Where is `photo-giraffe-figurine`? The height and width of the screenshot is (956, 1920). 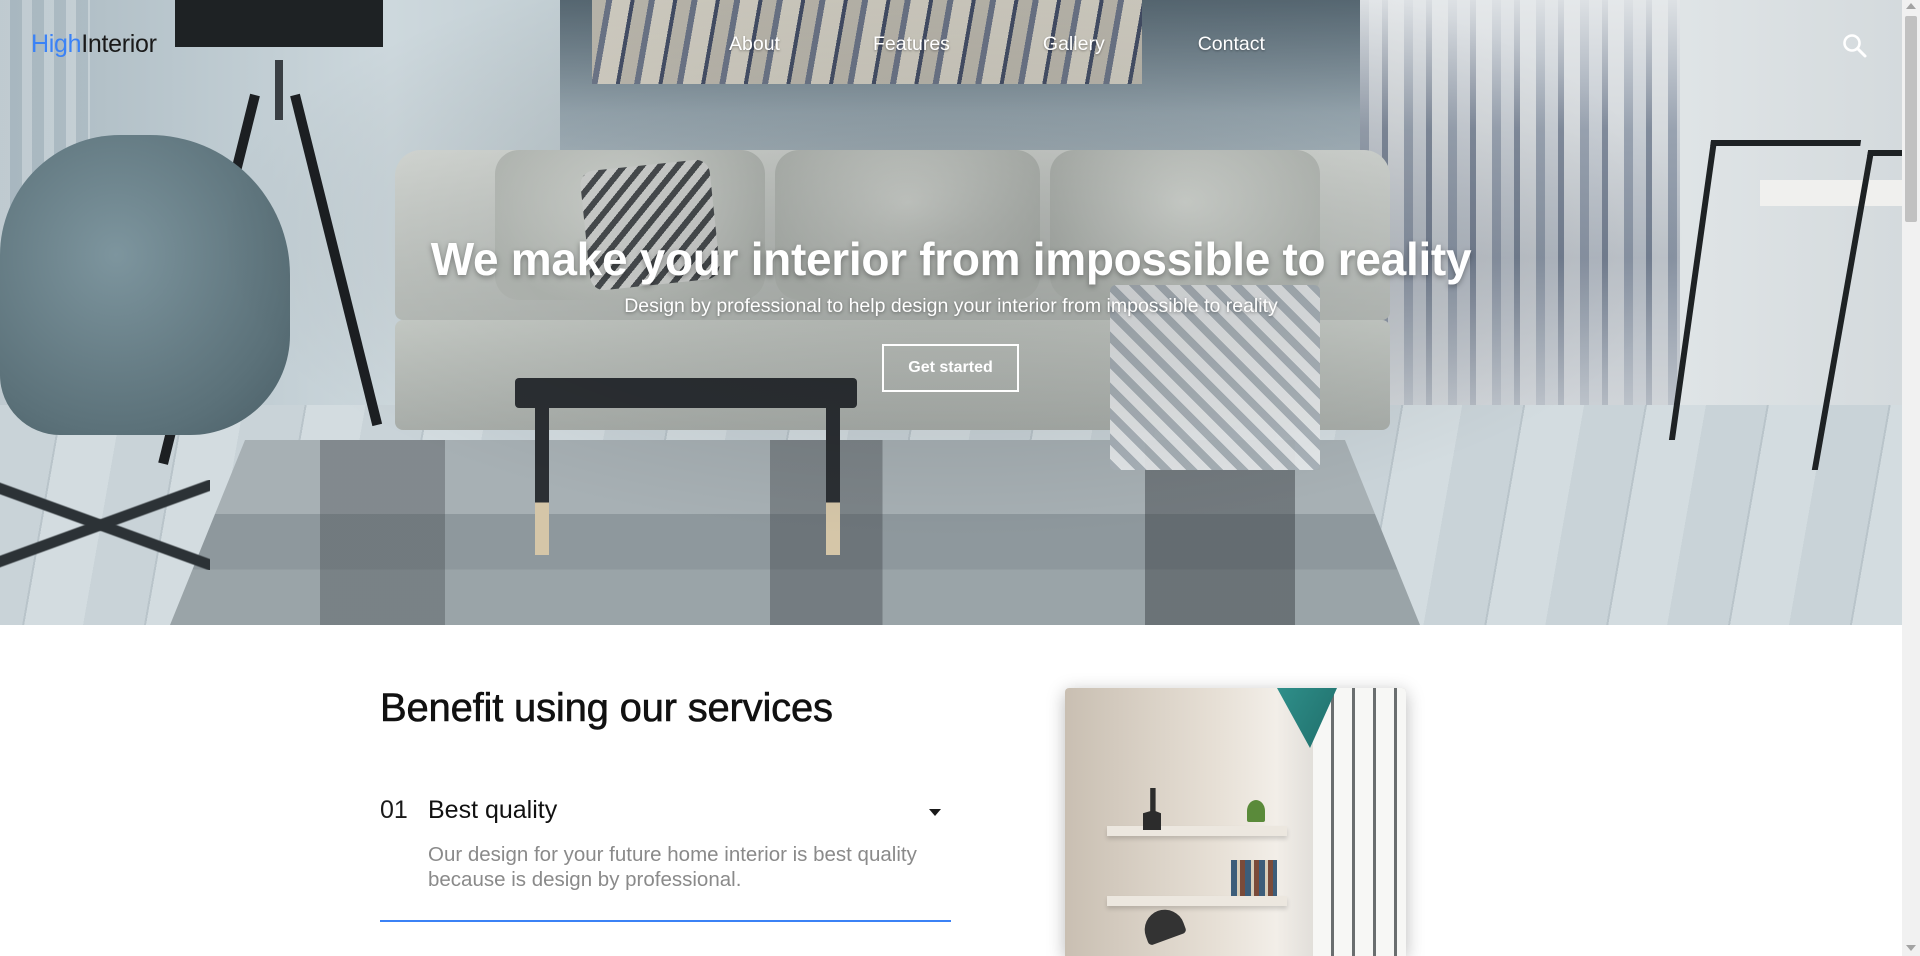 photo-giraffe-figurine is located at coordinates (1152, 809).